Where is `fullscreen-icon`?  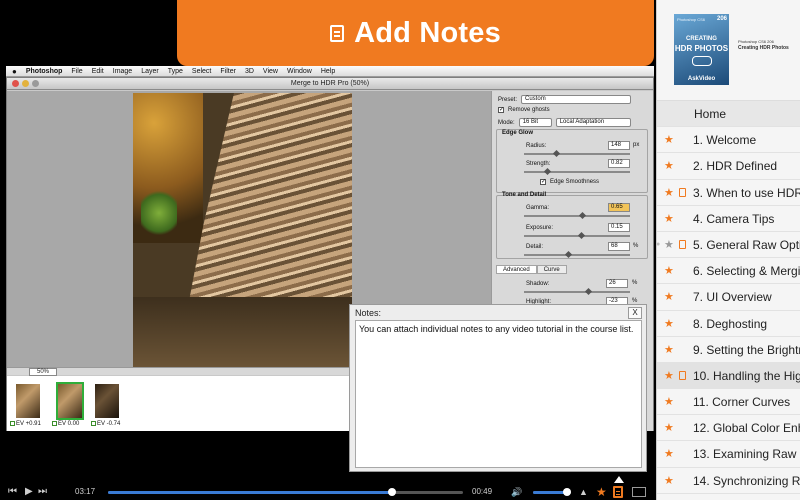 fullscreen-icon is located at coordinates (639, 492).